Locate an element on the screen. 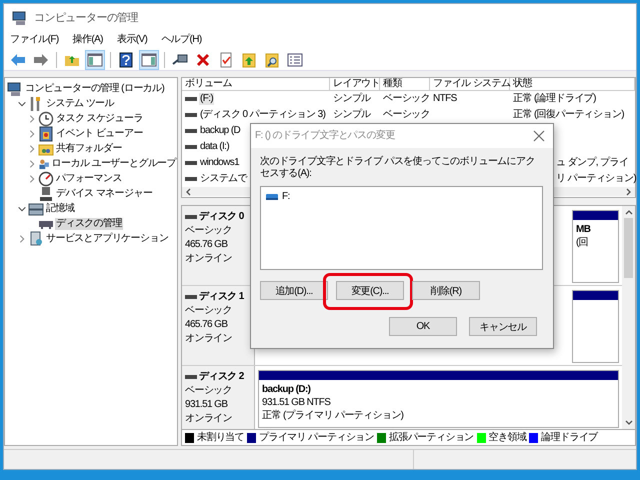 Image resolution: width=640 pixels, height=480 pixels. scroll-left-icon is located at coordinates (188, 192).